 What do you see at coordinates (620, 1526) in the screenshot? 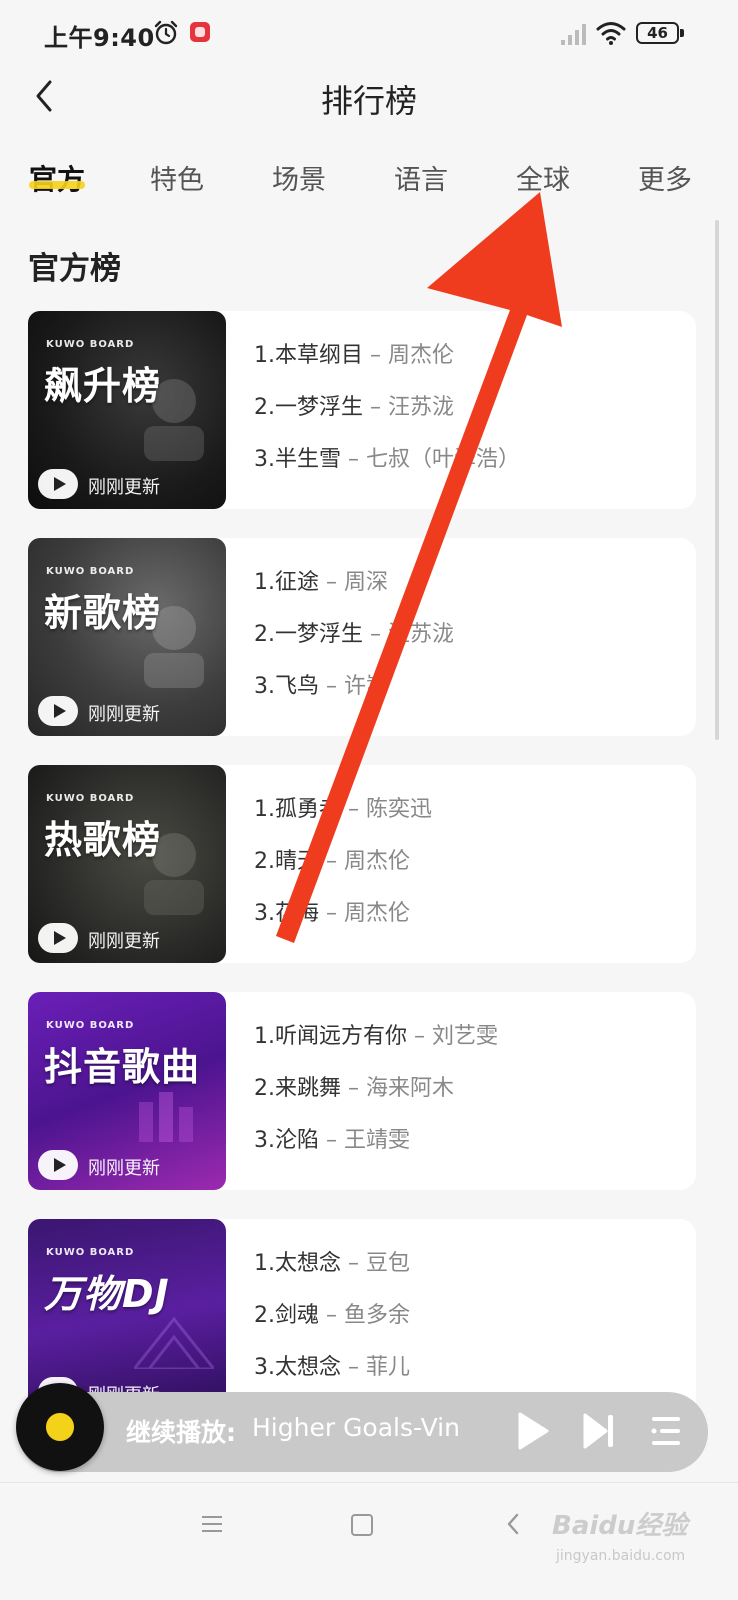
I see `watermark-logo: Baidu经验` at bounding box center [620, 1526].